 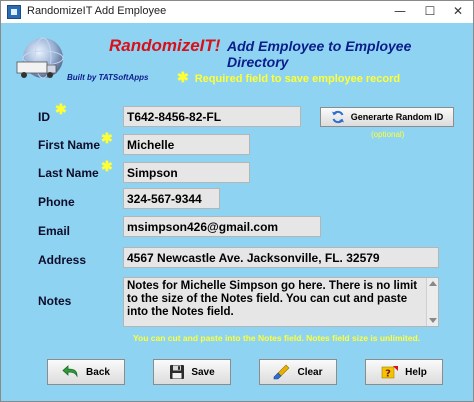 What do you see at coordinates (388, 134) in the screenshot?
I see `optional-note: (optional)` at bounding box center [388, 134].